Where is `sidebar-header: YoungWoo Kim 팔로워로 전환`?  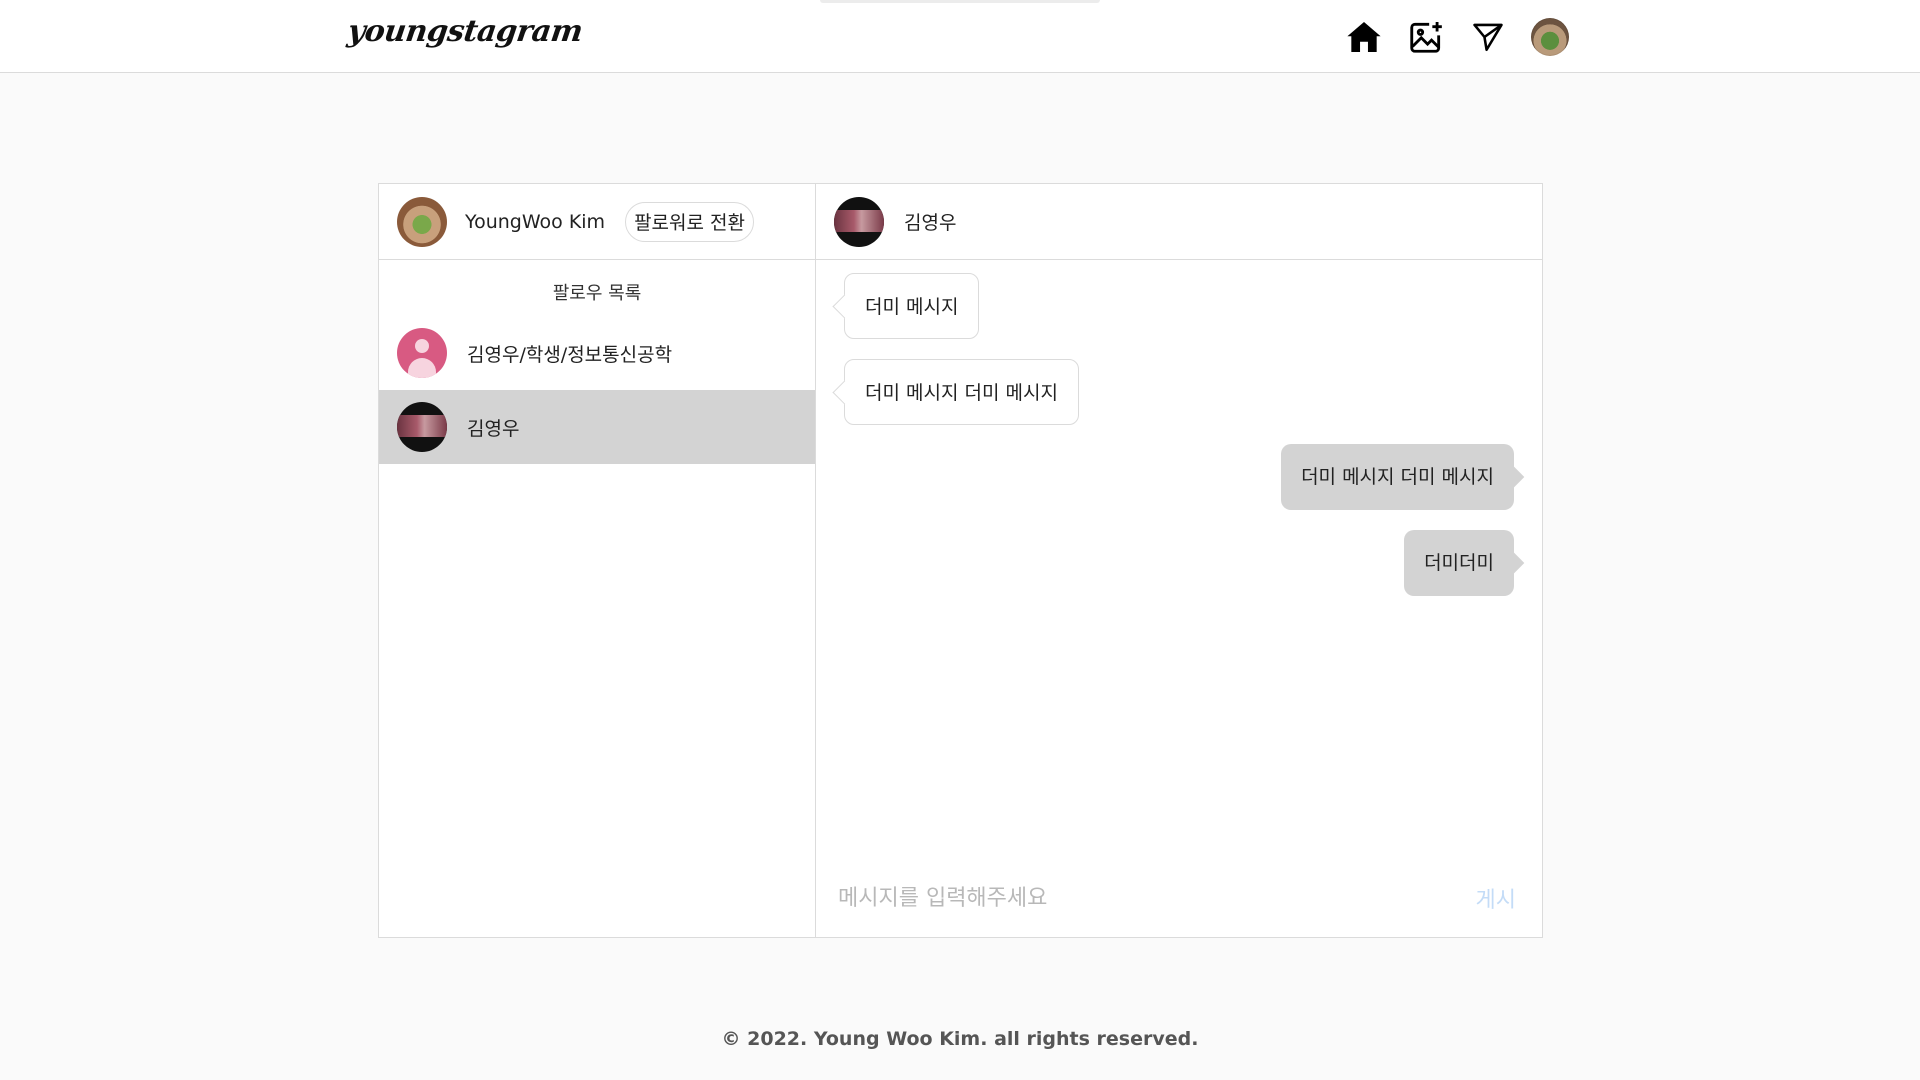
sidebar-header: YoungWoo Kim 팔로워로 전환 is located at coordinates (597, 222).